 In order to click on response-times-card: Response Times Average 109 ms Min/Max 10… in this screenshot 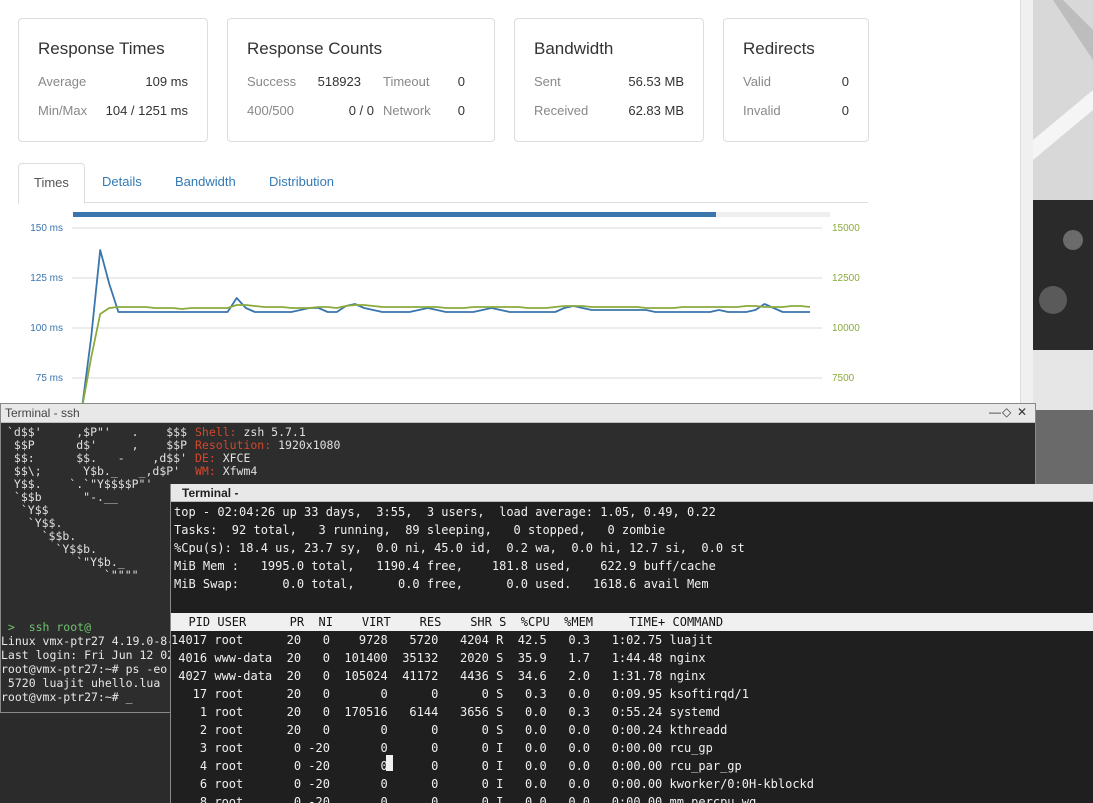, I will do `click(113, 80)`.